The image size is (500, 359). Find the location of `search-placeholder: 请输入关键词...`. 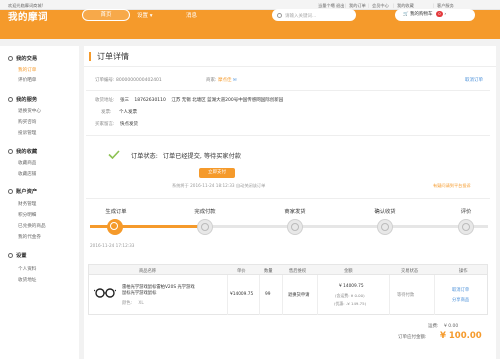

search-placeholder: 请输入关键词... is located at coordinates (301, 16).